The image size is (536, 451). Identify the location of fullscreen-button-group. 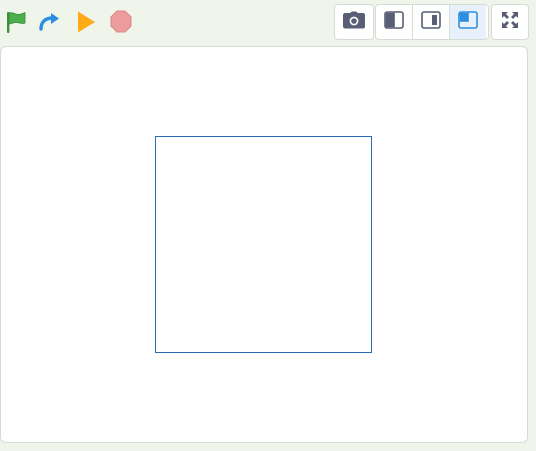
(510, 22).